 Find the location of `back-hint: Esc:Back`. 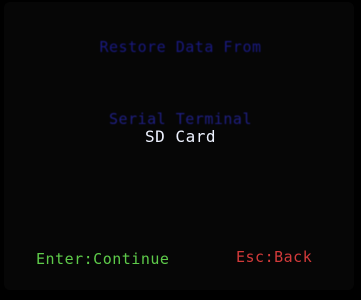

back-hint: Esc:Back is located at coordinates (274, 257).